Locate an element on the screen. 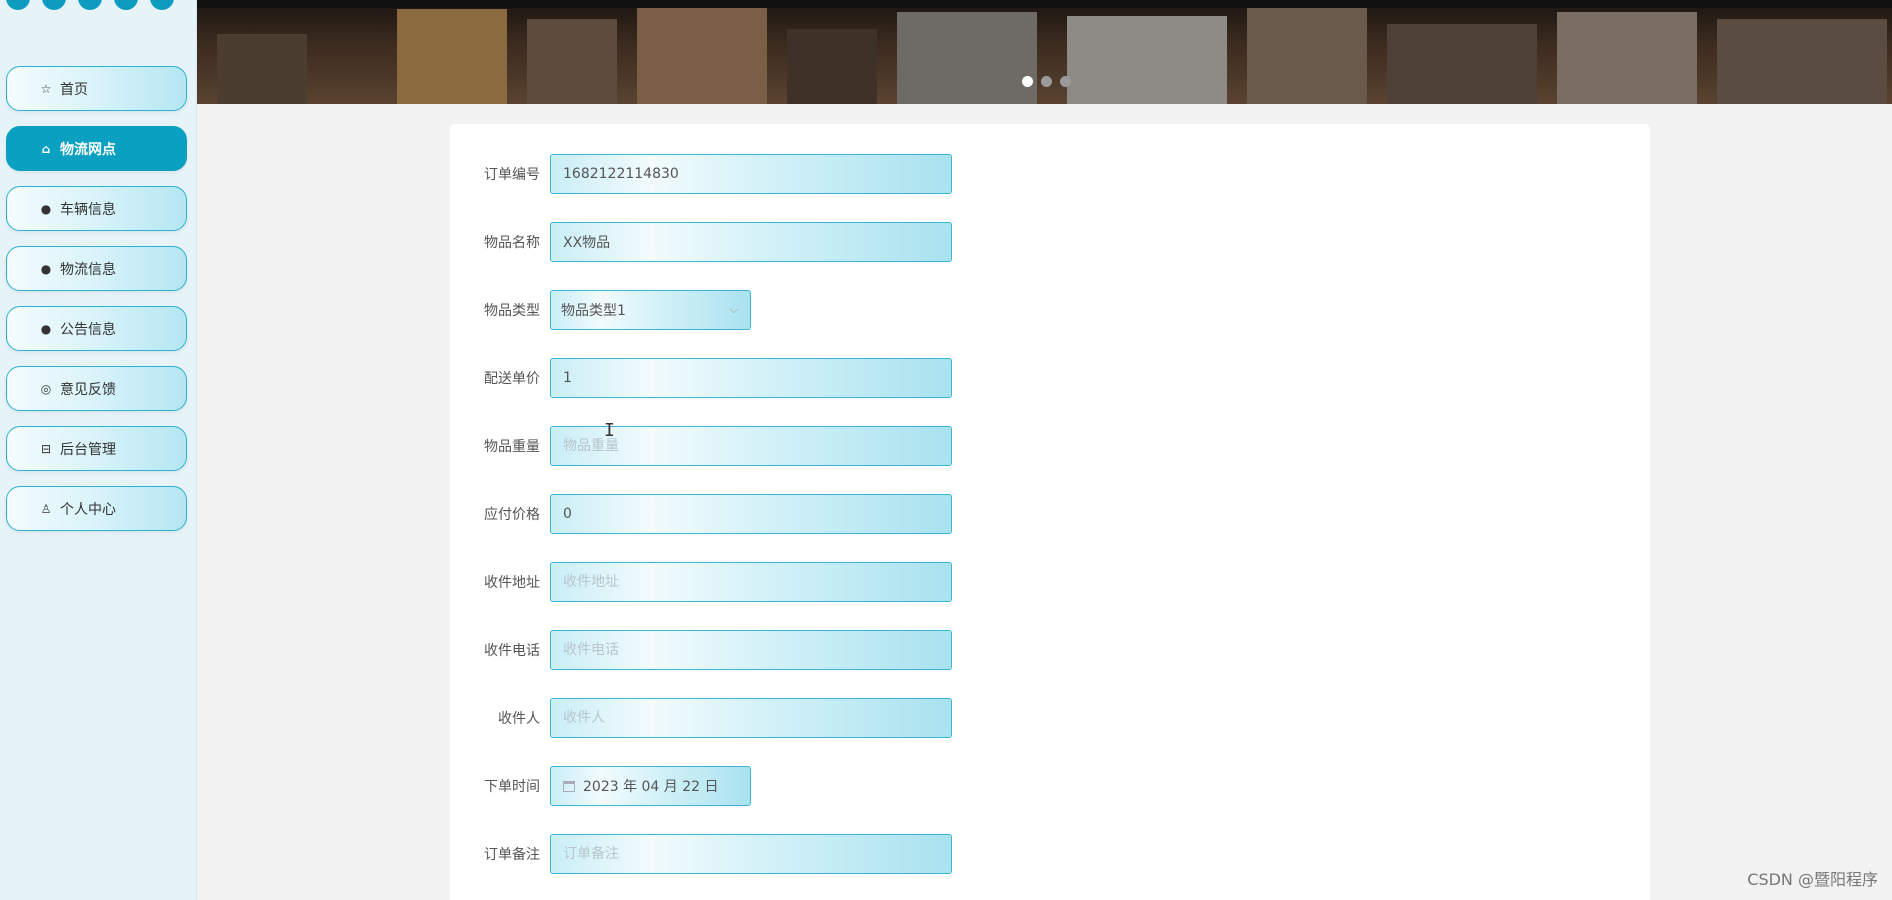 The width and height of the screenshot is (1892, 900). smile-icon: ◎ is located at coordinates (46, 388).